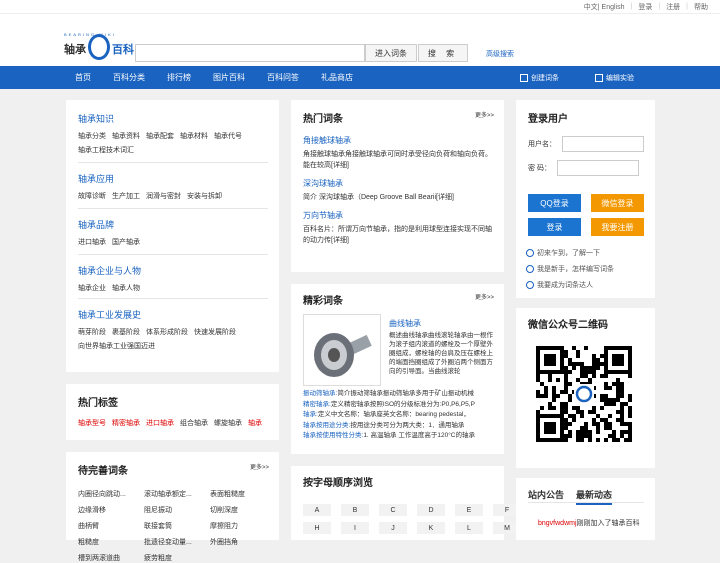 The height and width of the screenshot is (563, 720). What do you see at coordinates (431, 510) in the screenshot?
I see `letter-button: D` at bounding box center [431, 510].